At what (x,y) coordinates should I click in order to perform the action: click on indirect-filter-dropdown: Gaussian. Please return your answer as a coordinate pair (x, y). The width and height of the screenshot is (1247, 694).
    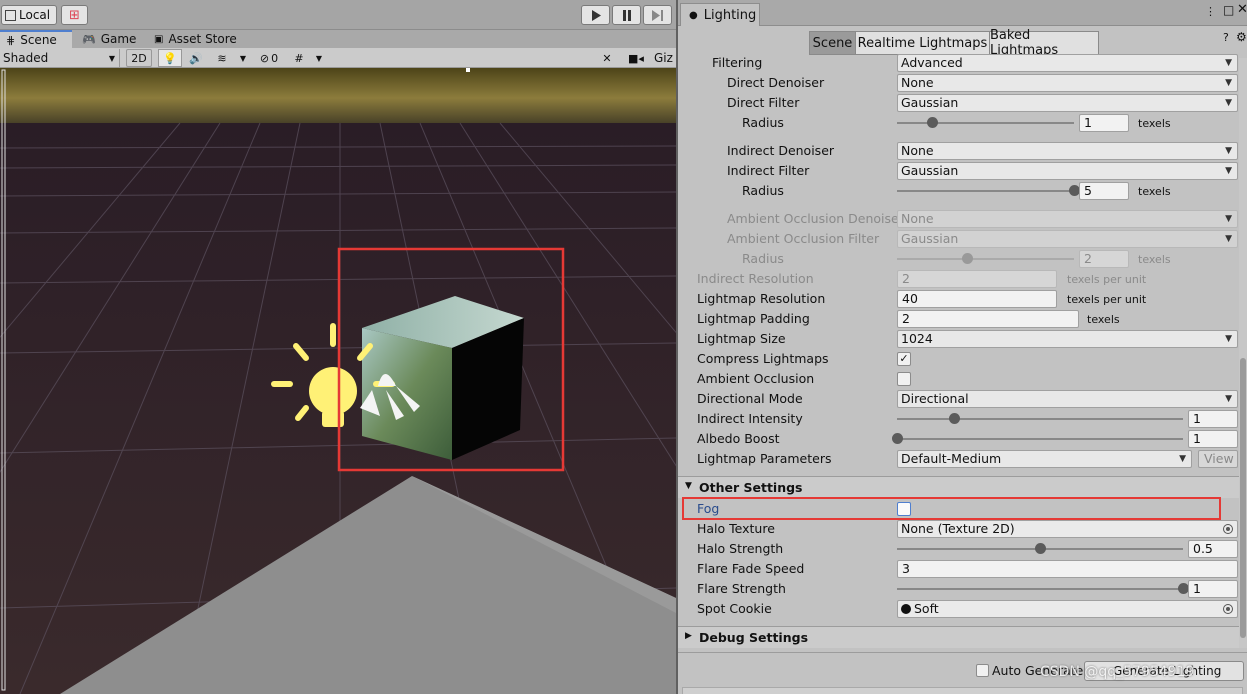
    Looking at the image, I should click on (1067, 171).